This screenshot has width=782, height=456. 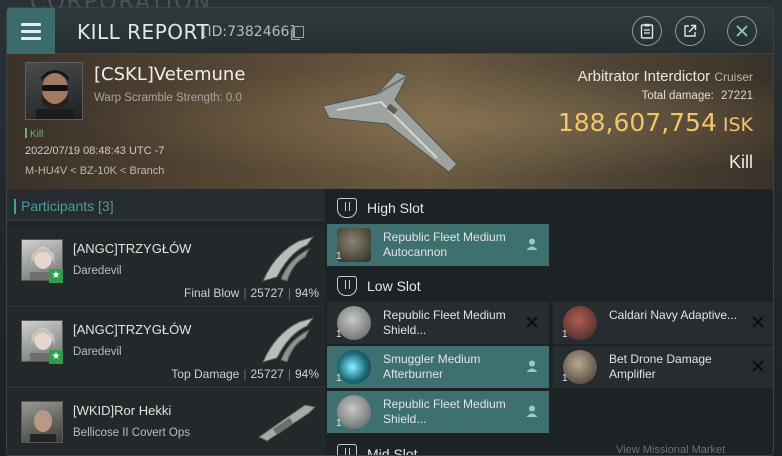 What do you see at coordinates (166, 422) in the screenshot?
I see `participant-row: [WKID]Ror Hekki Bellicose II Covert Ops` at bounding box center [166, 422].